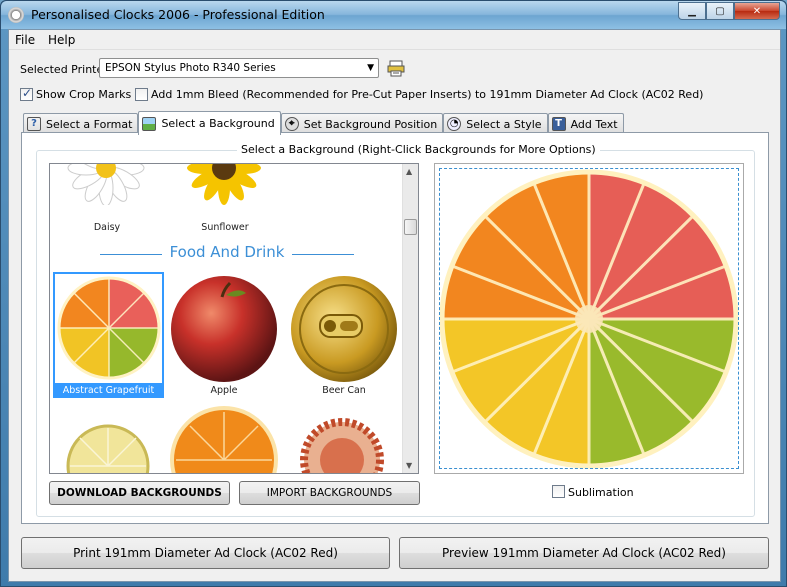  Describe the element at coordinates (504, 124) in the screenshot. I see `tab-label: Select a Style` at that location.